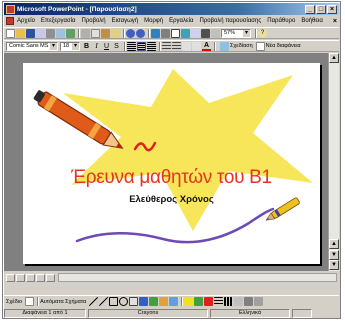  I want to click on status-bar: Διαφάνεια 1 από 1 Crayons Ελληνικά, so click(171, 313).